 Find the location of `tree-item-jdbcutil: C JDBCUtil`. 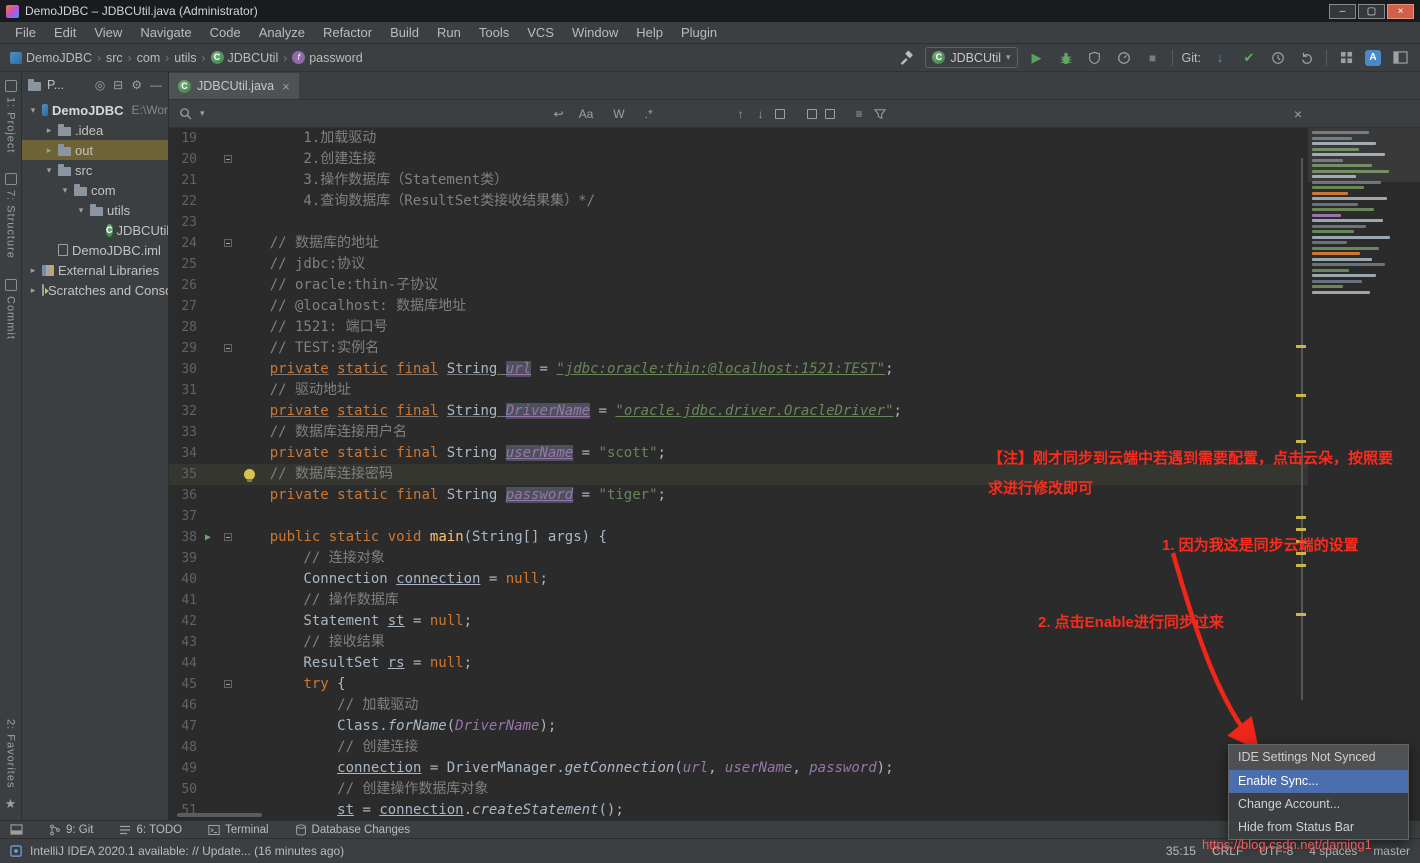

tree-item-jdbcutil: C JDBCUtil is located at coordinates (95, 230).